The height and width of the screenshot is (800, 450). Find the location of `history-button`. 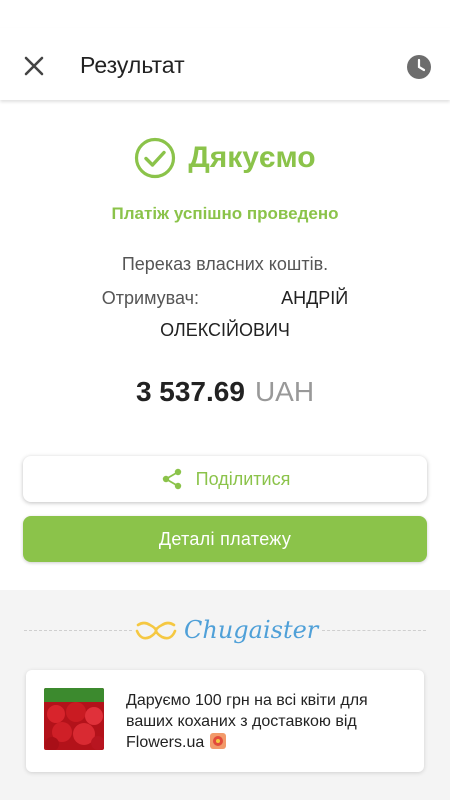

history-button is located at coordinates (419, 67).